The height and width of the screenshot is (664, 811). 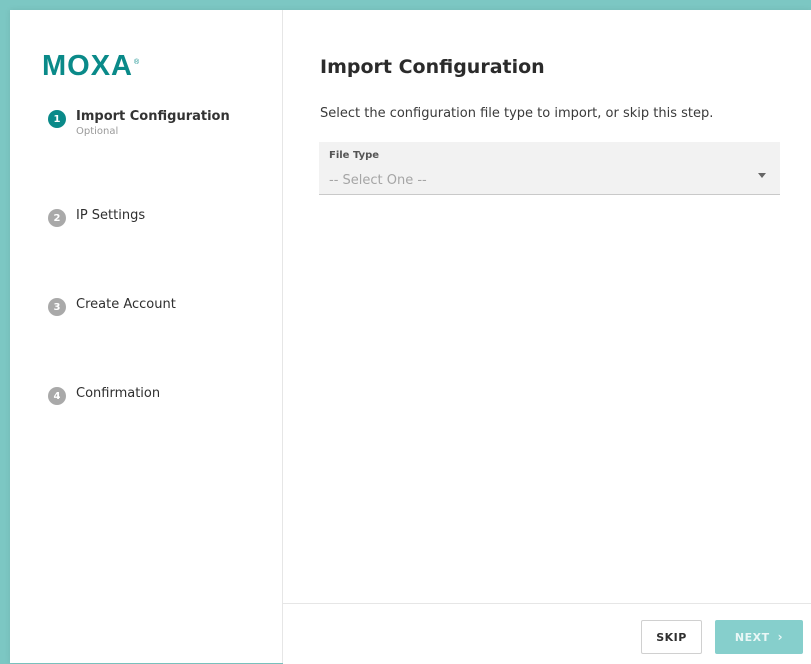 What do you see at coordinates (378, 180) in the screenshot?
I see `file-type-placeholder: -- Select One --` at bounding box center [378, 180].